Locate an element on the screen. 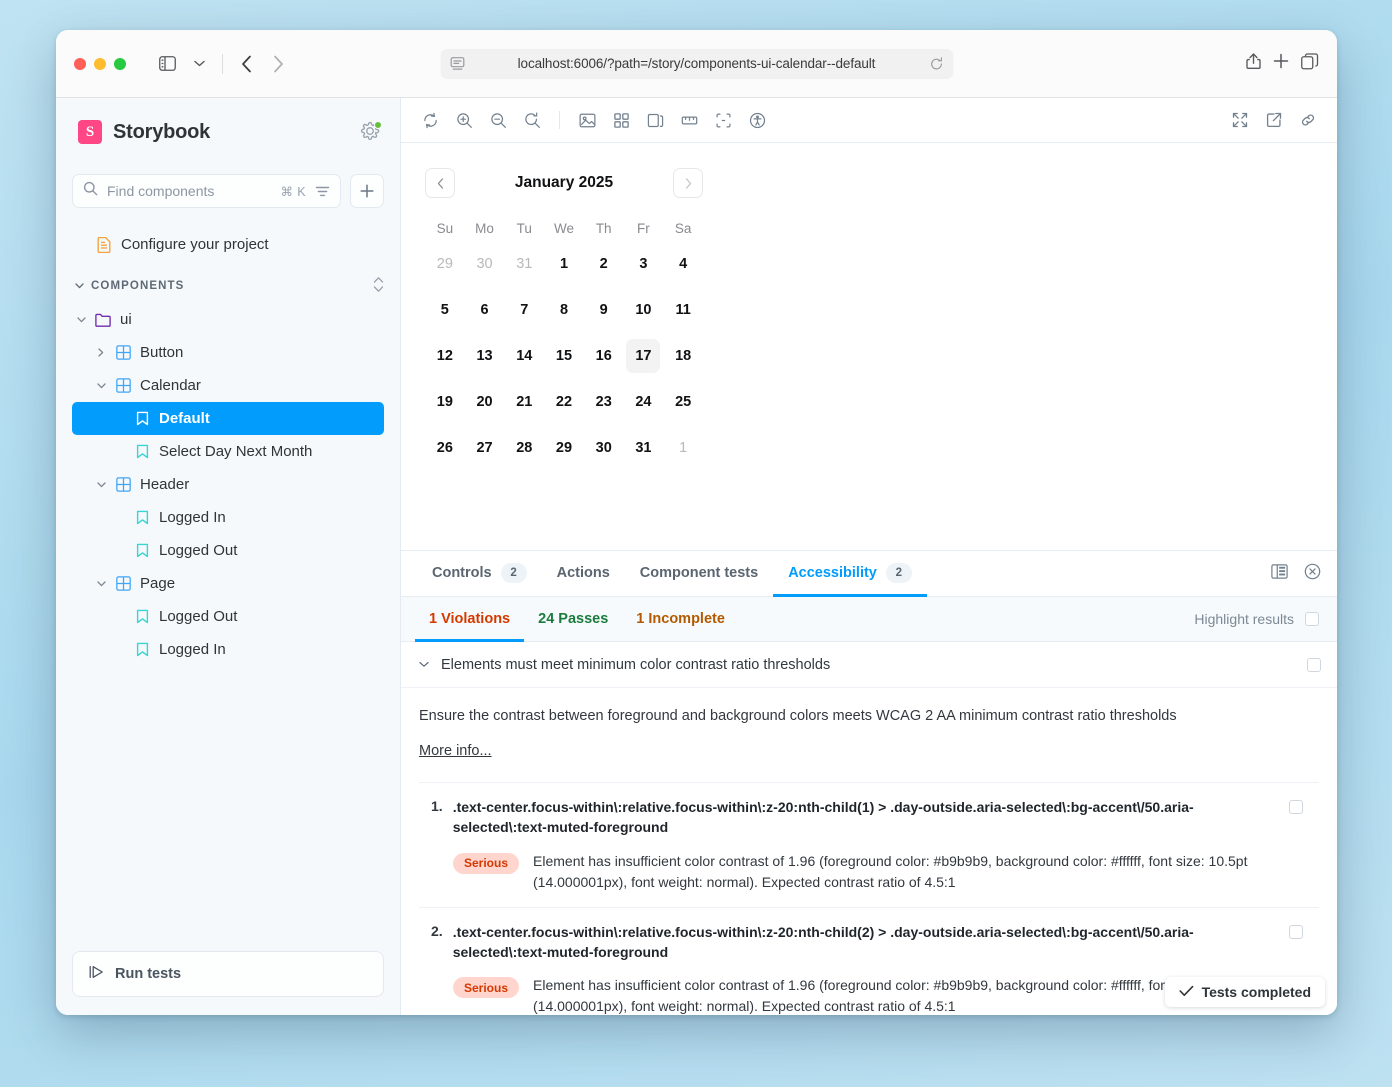 The height and width of the screenshot is (1087, 1392). close-icon is located at coordinates (1312, 574).